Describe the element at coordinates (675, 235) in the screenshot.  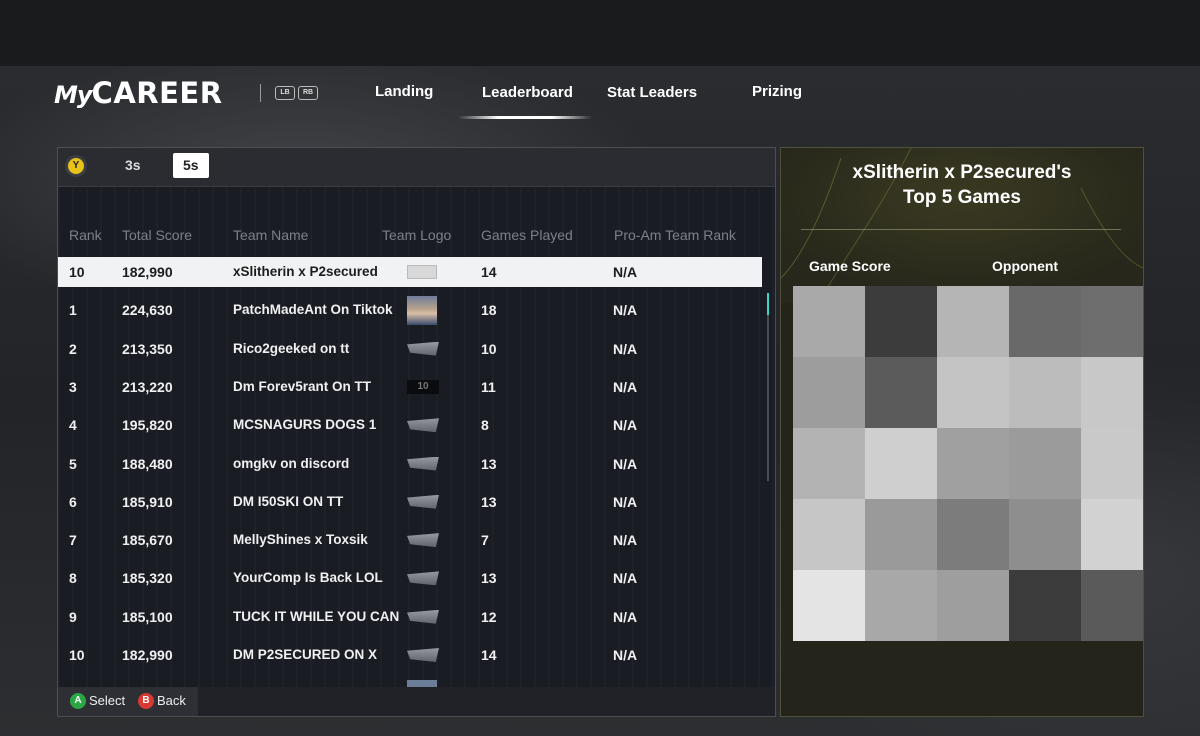
I see `column-header-pro-am-rank: Pro-Am Team Rank` at that location.